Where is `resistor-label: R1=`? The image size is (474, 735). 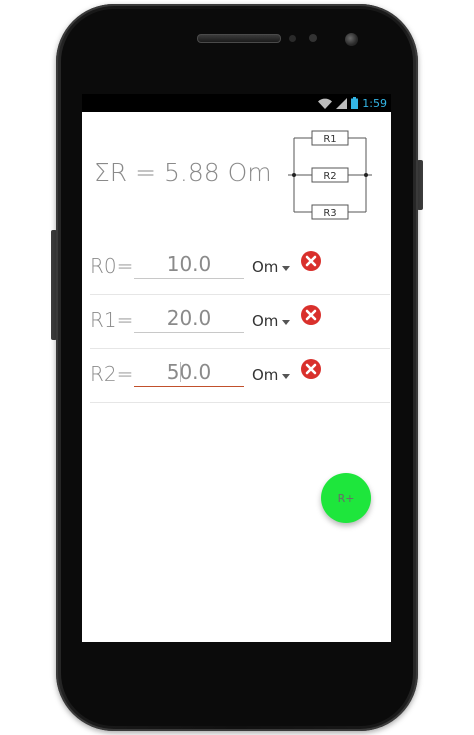 resistor-label: R1= is located at coordinates (112, 320).